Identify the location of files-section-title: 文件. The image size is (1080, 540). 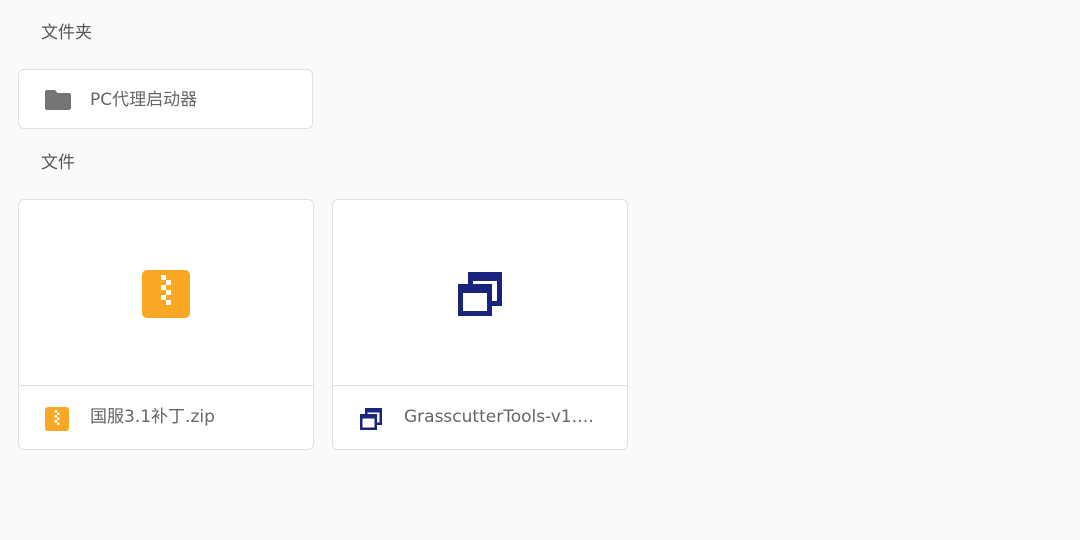
(58, 163).